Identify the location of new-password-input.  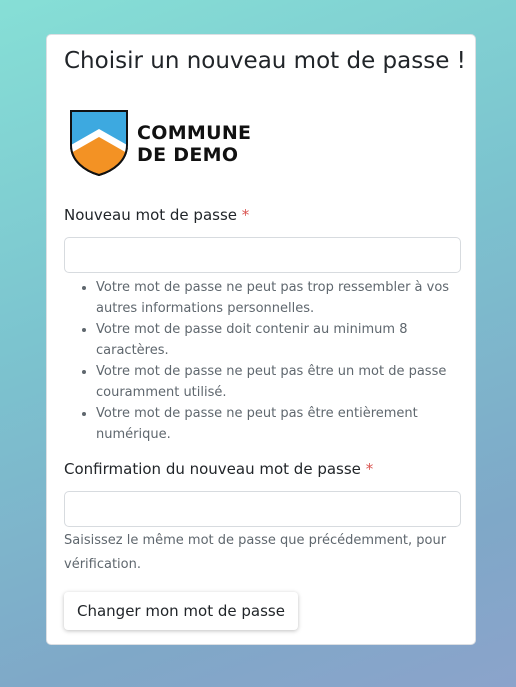
(262, 255).